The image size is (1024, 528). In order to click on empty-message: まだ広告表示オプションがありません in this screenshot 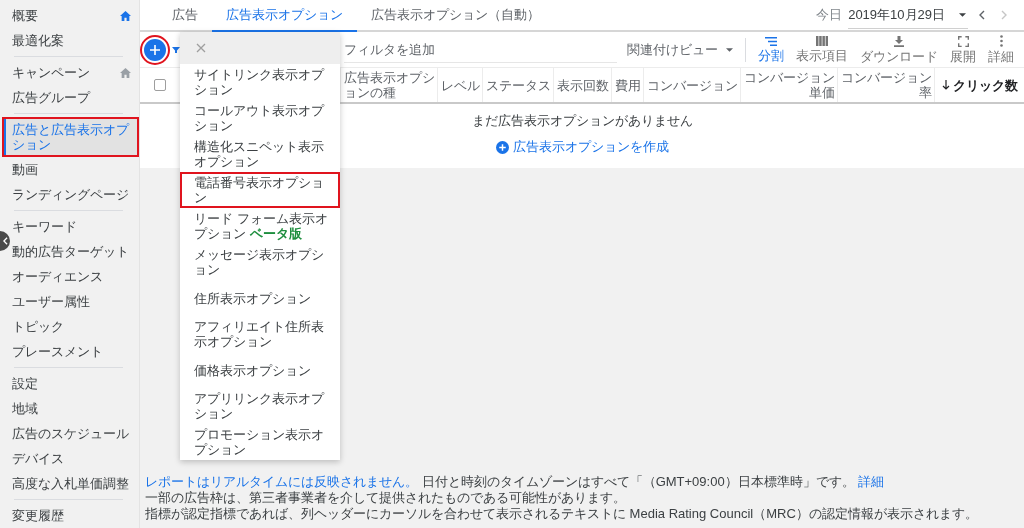, I will do `click(582, 121)`.